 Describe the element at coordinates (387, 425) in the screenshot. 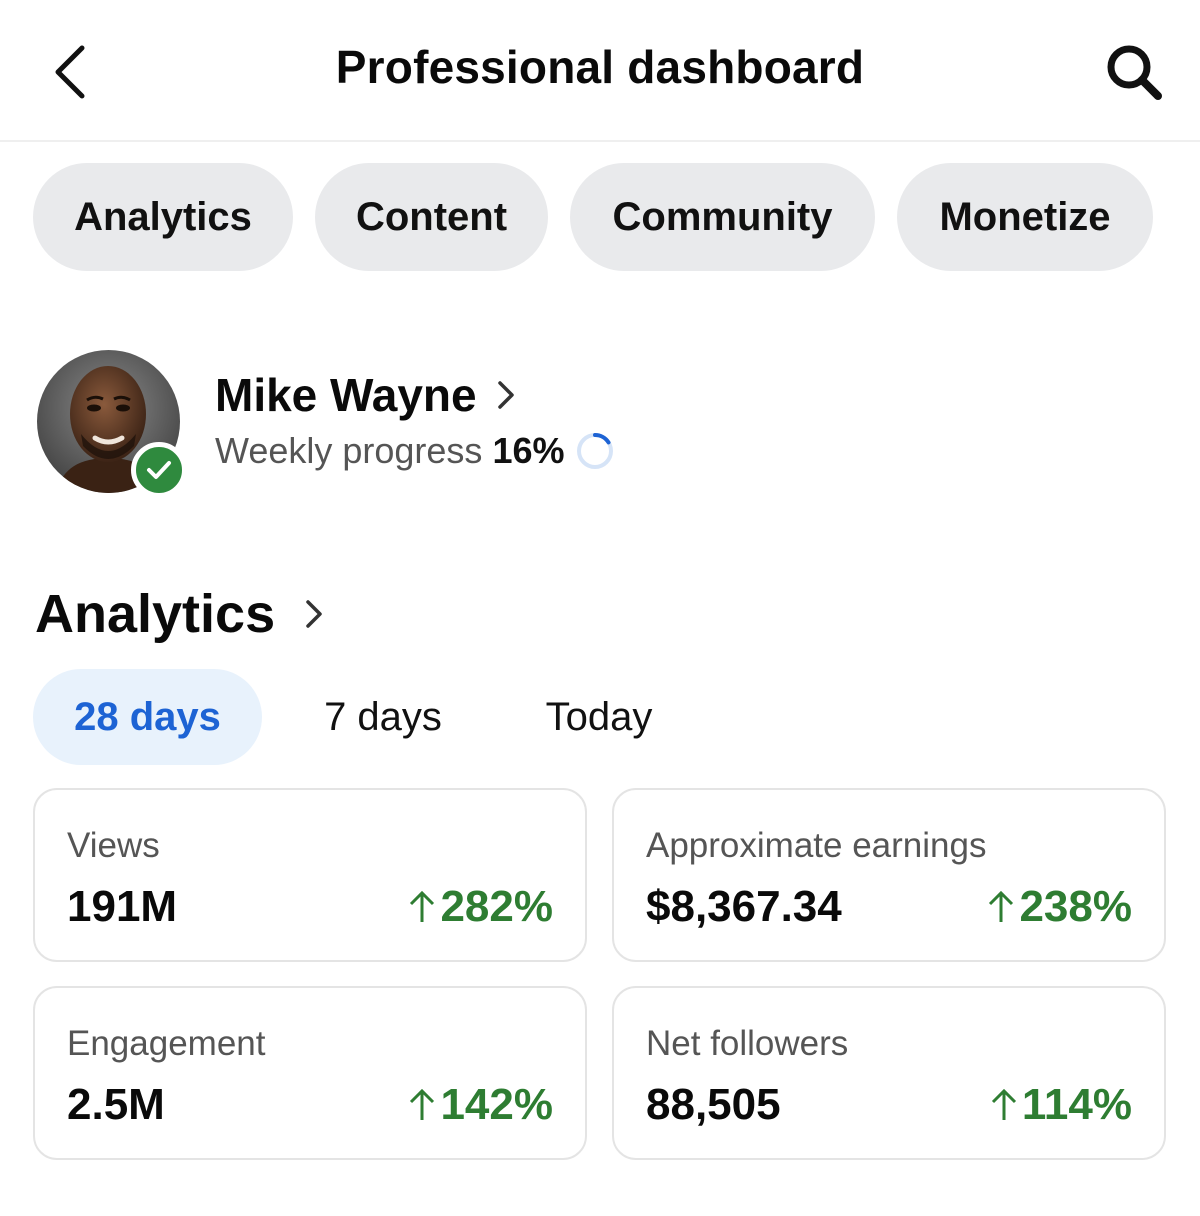

I see `profile-summary: Mike Wayne Weekly progress 16%` at that location.